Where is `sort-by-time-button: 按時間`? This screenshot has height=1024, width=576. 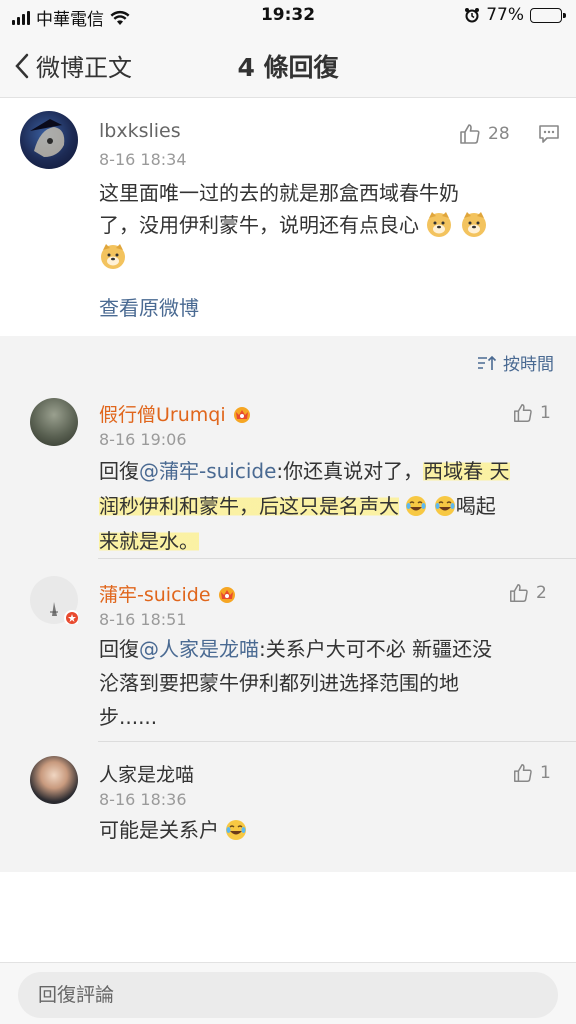 sort-by-time-button: 按時間 is located at coordinates (515, 362).